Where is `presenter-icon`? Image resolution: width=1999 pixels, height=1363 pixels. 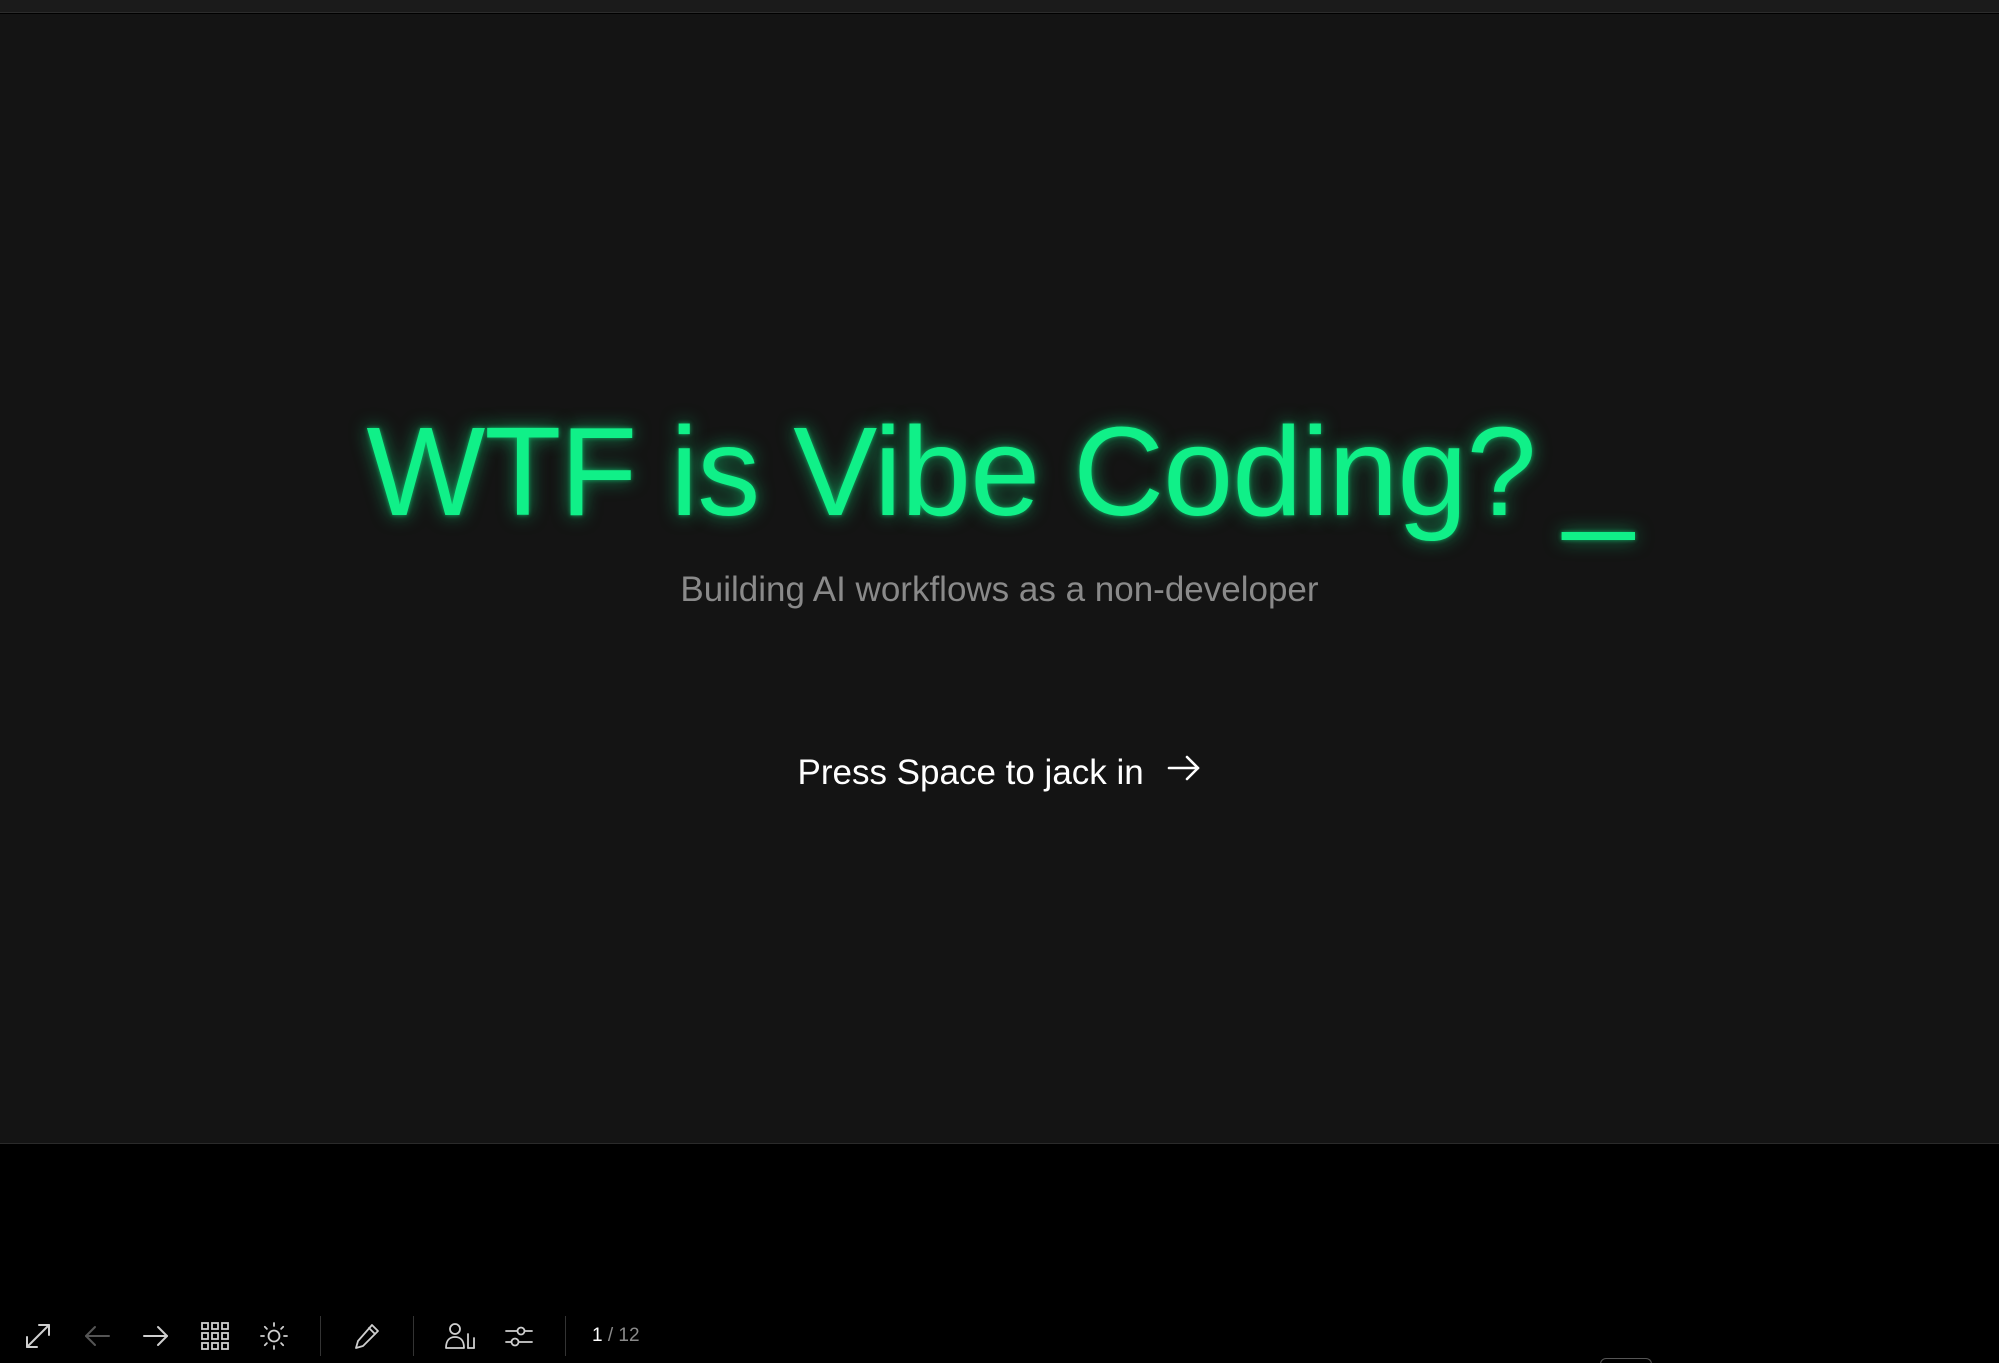
presenter-icon is located at coordinates (460, 1336).